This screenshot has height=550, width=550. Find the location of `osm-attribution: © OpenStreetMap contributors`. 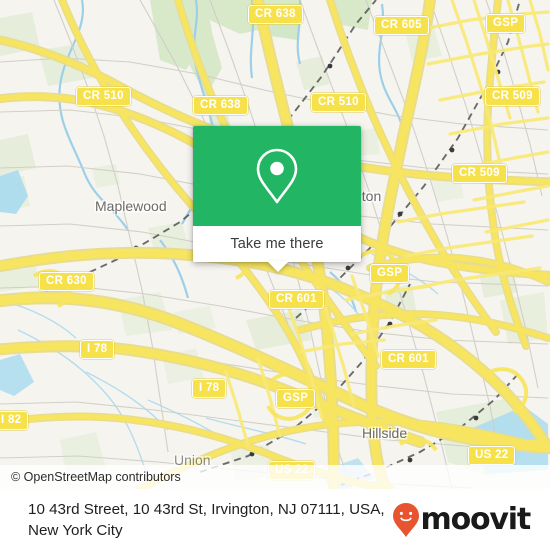

osm-attribution: © OpenStreetMap contributors is located at coordinates (275, 477).